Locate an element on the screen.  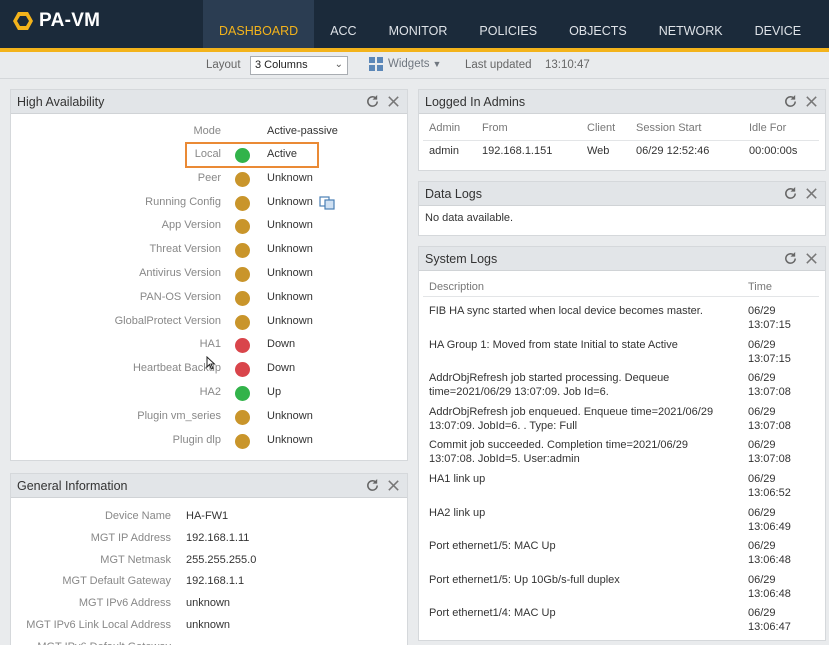
log-description: HA2 link up is located at coordinates (457, 512).